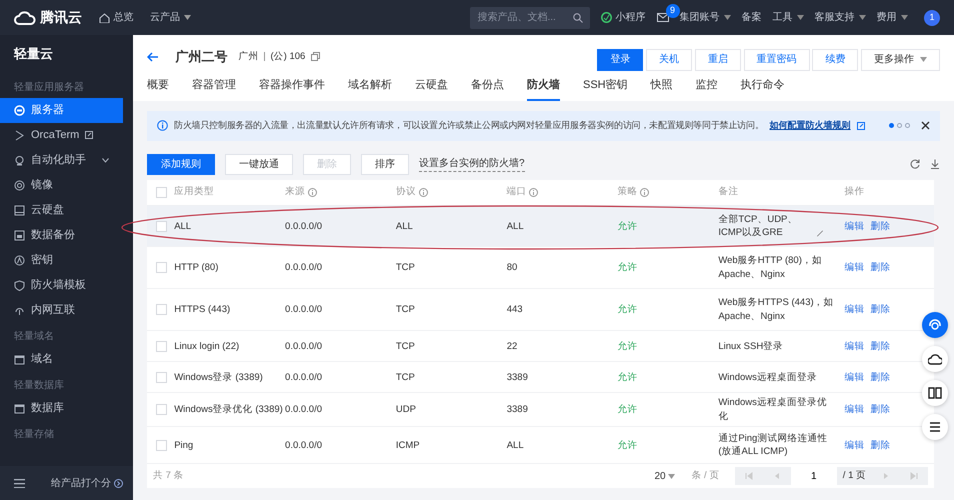  I want to click on table-cell: Ping, so click(184, 445).